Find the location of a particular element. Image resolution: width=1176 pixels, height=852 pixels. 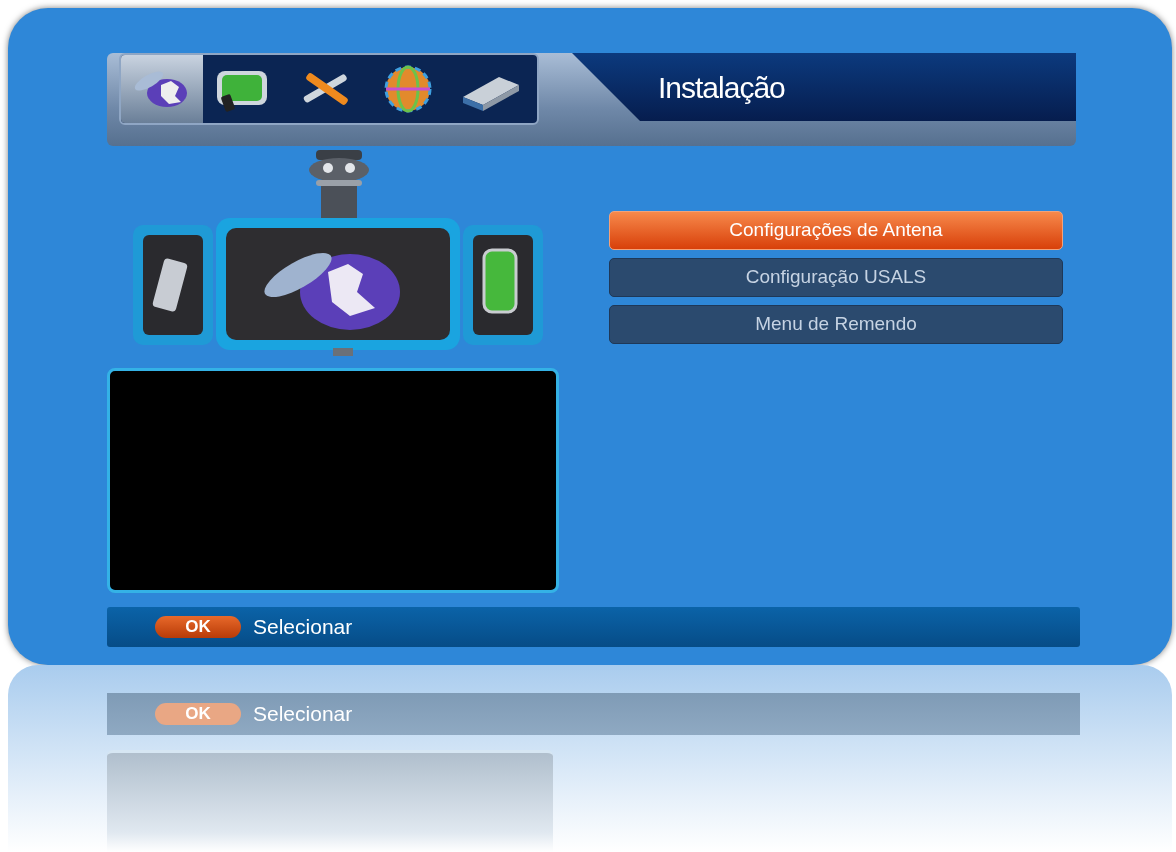

menu-item: Configuração USALS is located at coordinates (836, 277).